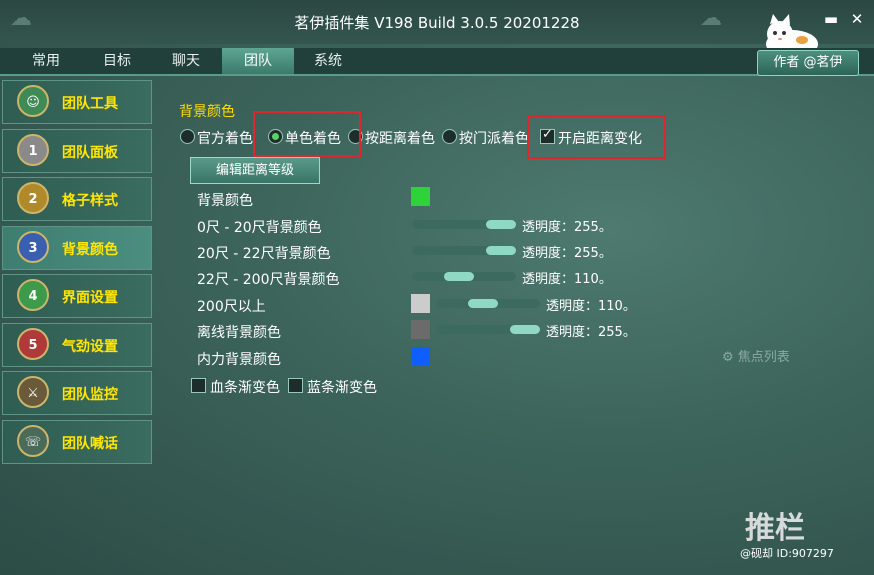 The width and height of the screenshot is (874, 575). I want to click on tab-common: 常用, so click(46, 61).